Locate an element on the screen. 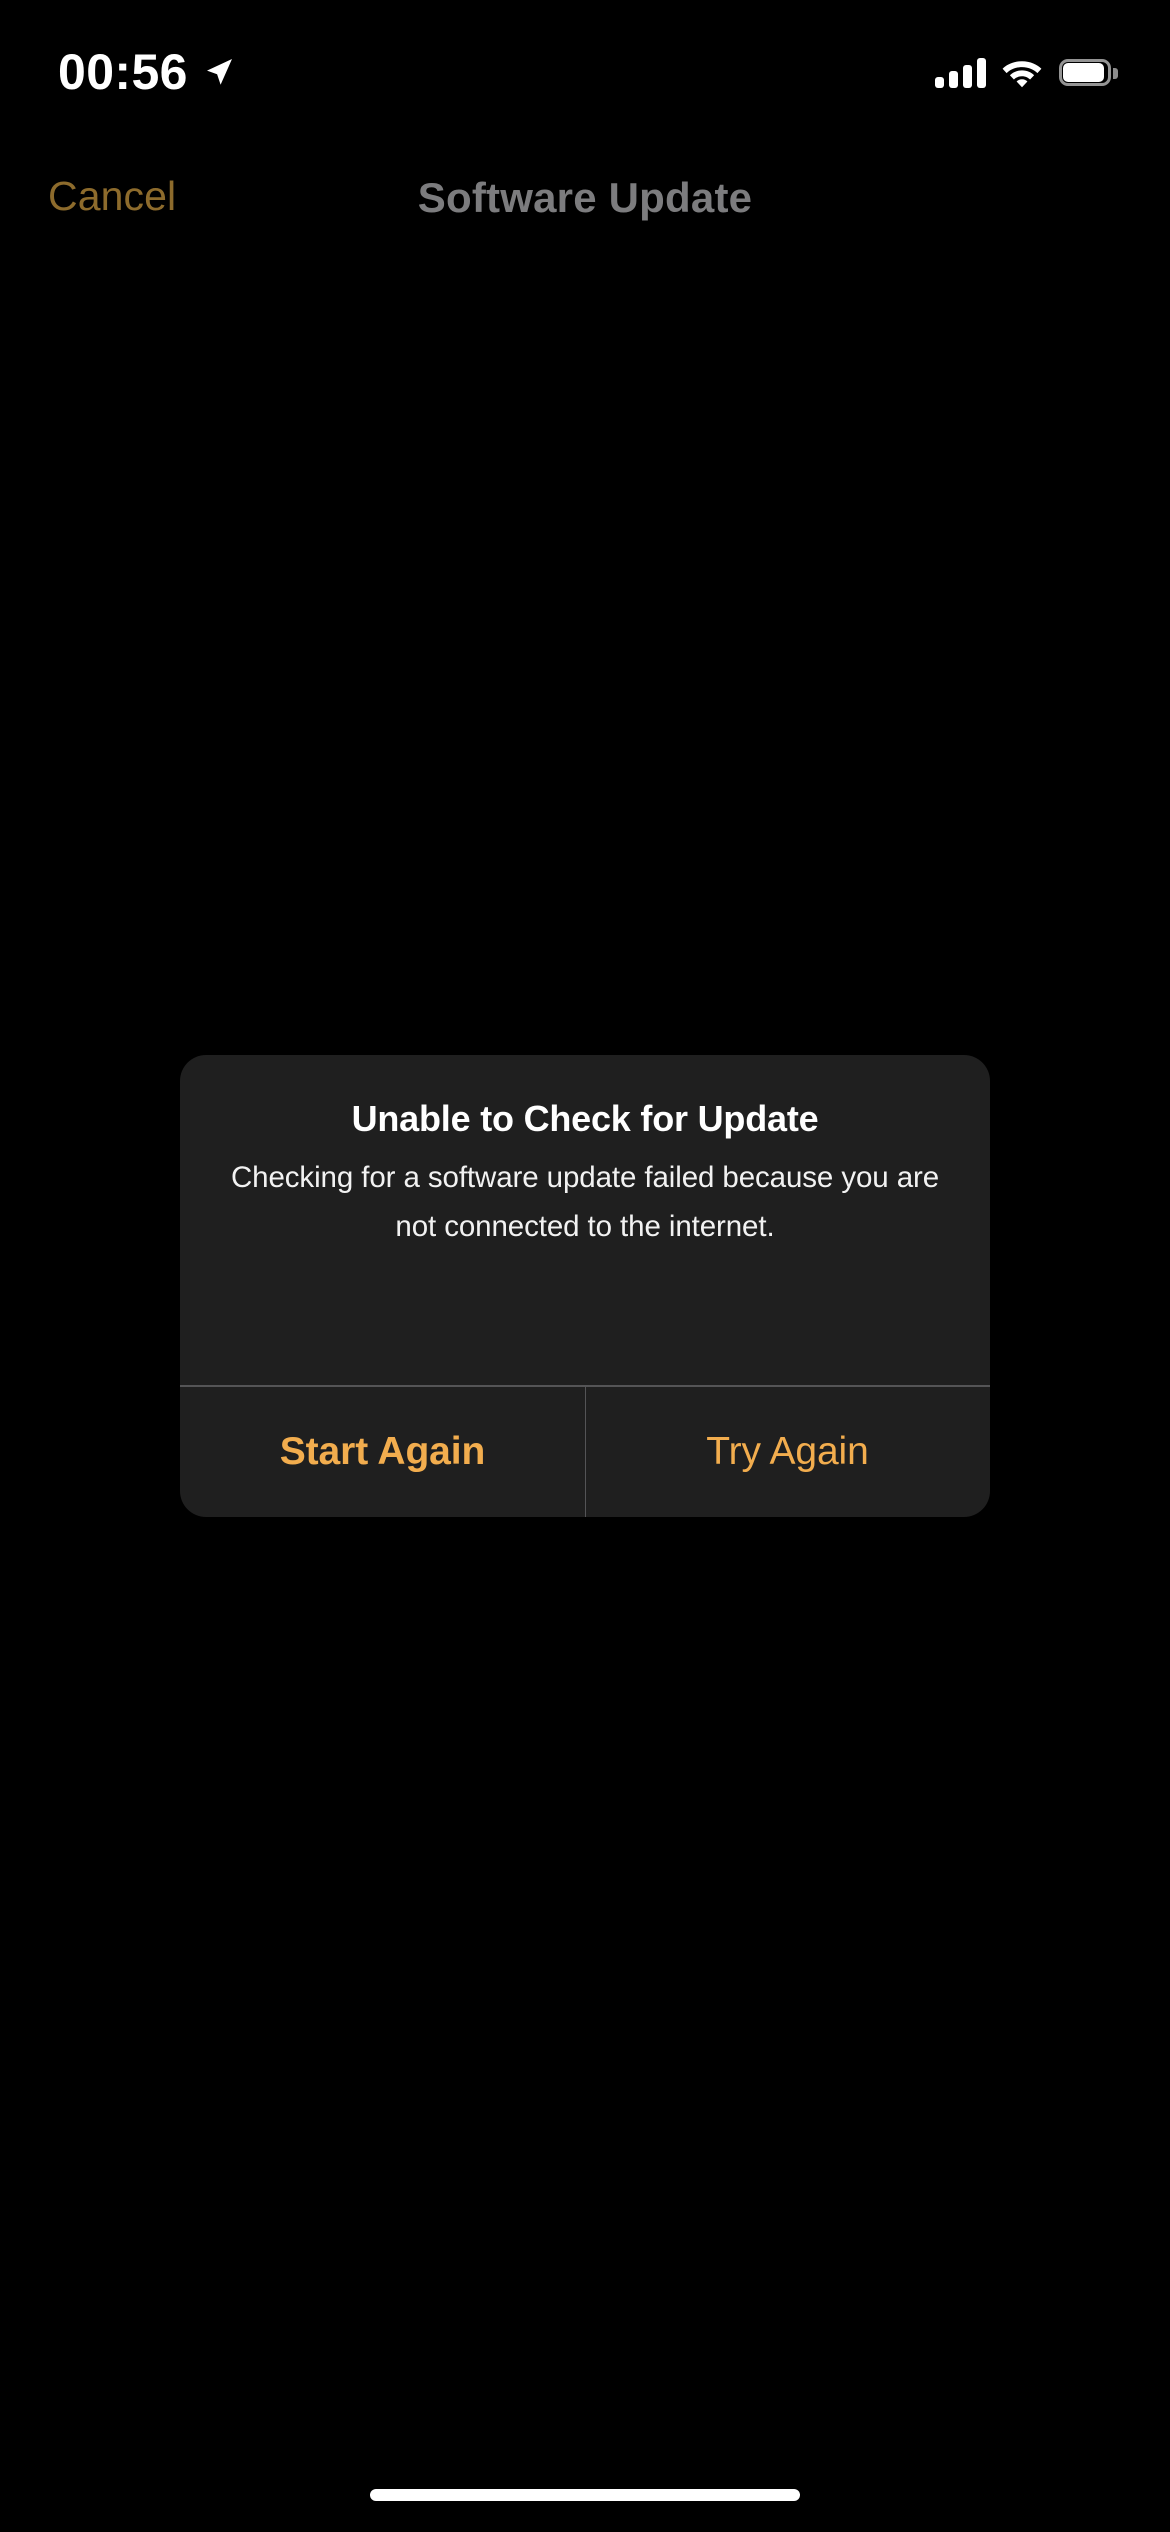 The height and width of the screenshot is (2532, 1170). battery-fill is located at coordinates (1083, 72).